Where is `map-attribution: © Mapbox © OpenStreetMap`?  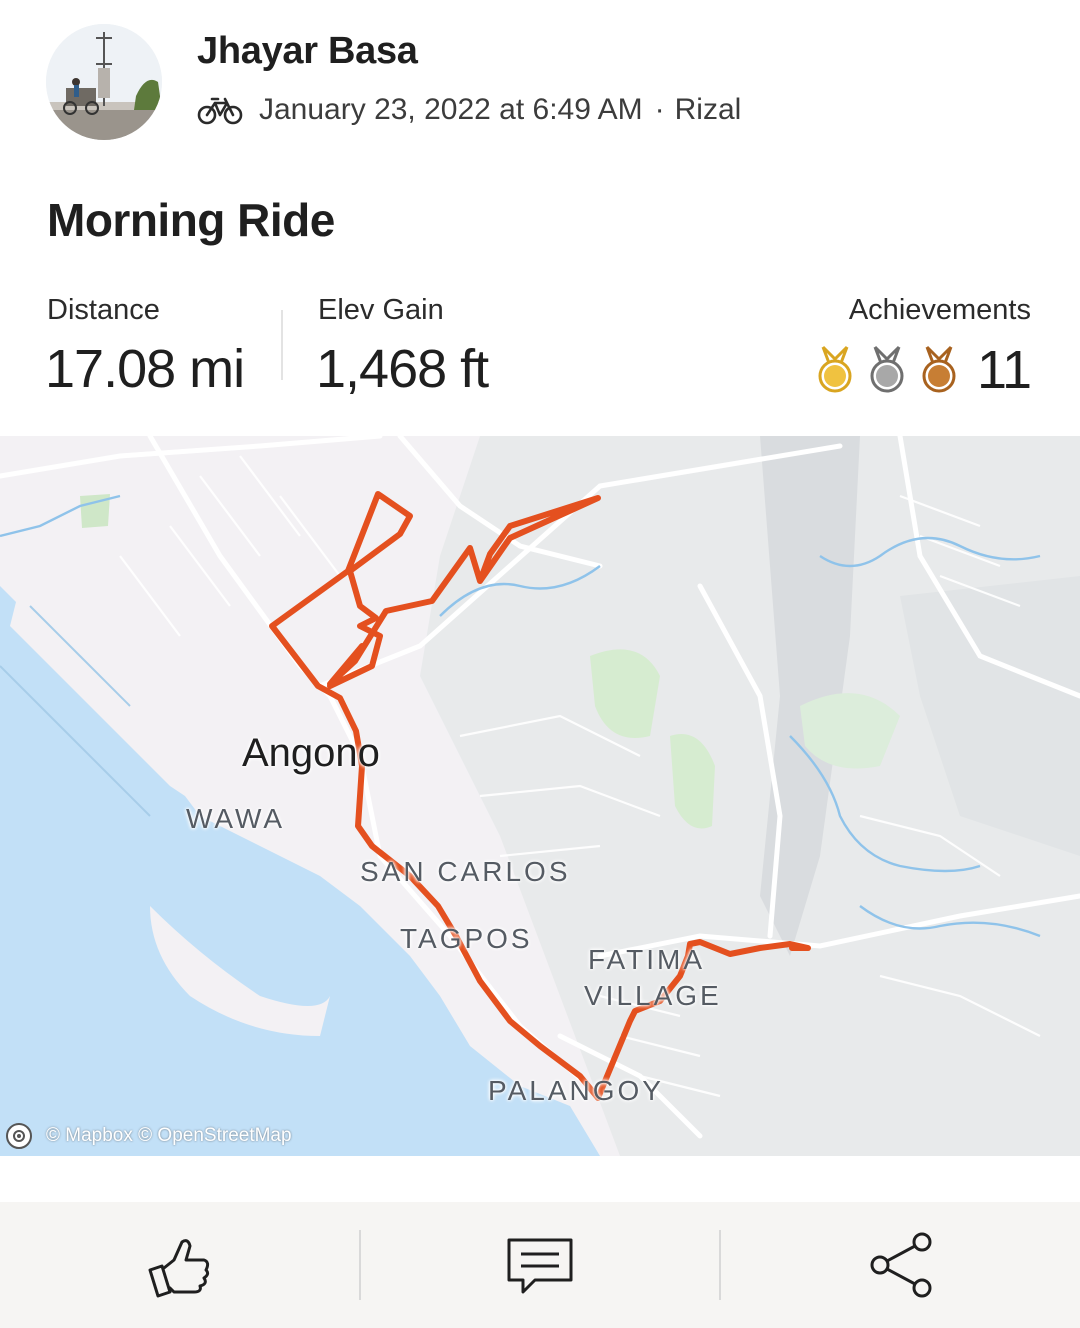
map-attribution: © Mapbox © OpenStreetMap is located at coordinates (149, 1136).